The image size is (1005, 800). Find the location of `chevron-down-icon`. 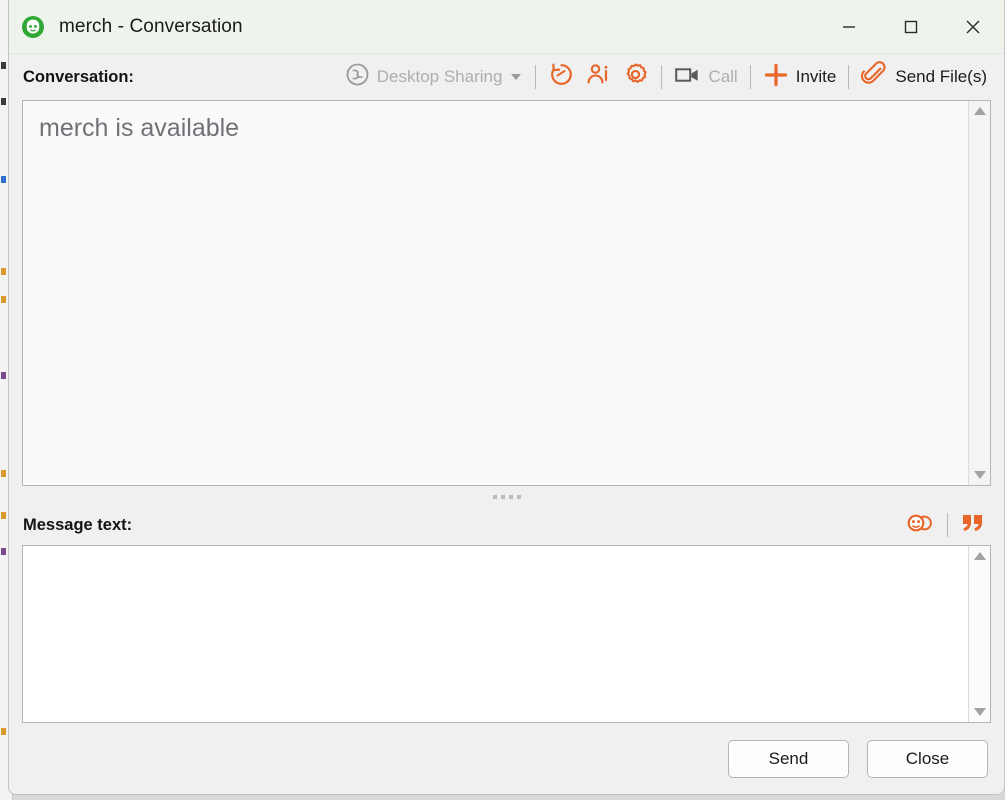

chevron-down-icon is located at coordinates (516, 77).